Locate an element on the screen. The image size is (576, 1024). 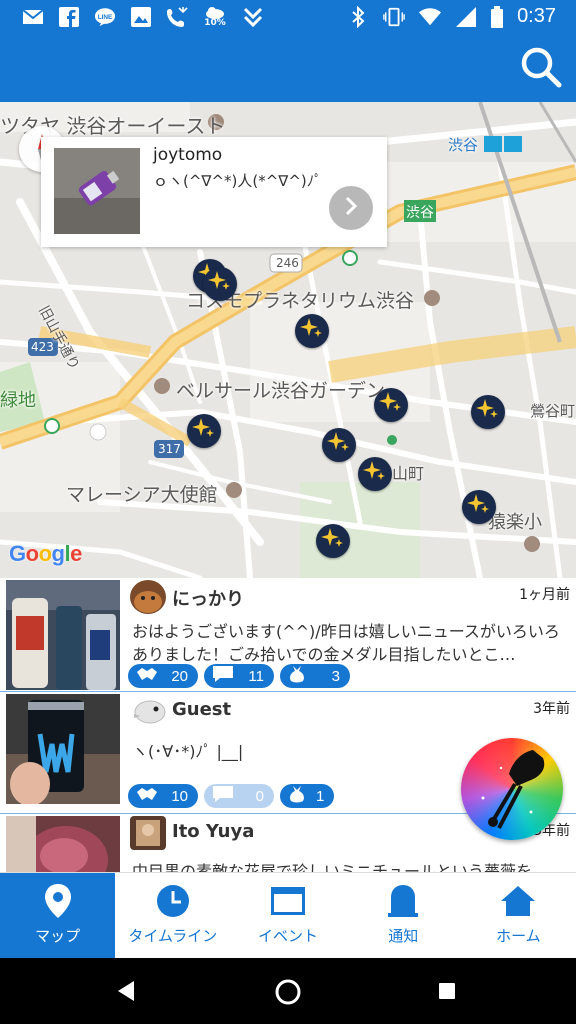
popup-open-button is located at coordinates (351, 208).